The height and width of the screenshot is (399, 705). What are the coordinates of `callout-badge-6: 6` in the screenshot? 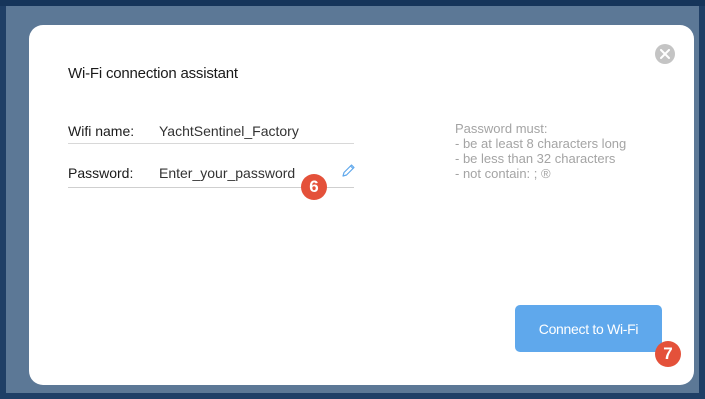 It's located at (314, 187).